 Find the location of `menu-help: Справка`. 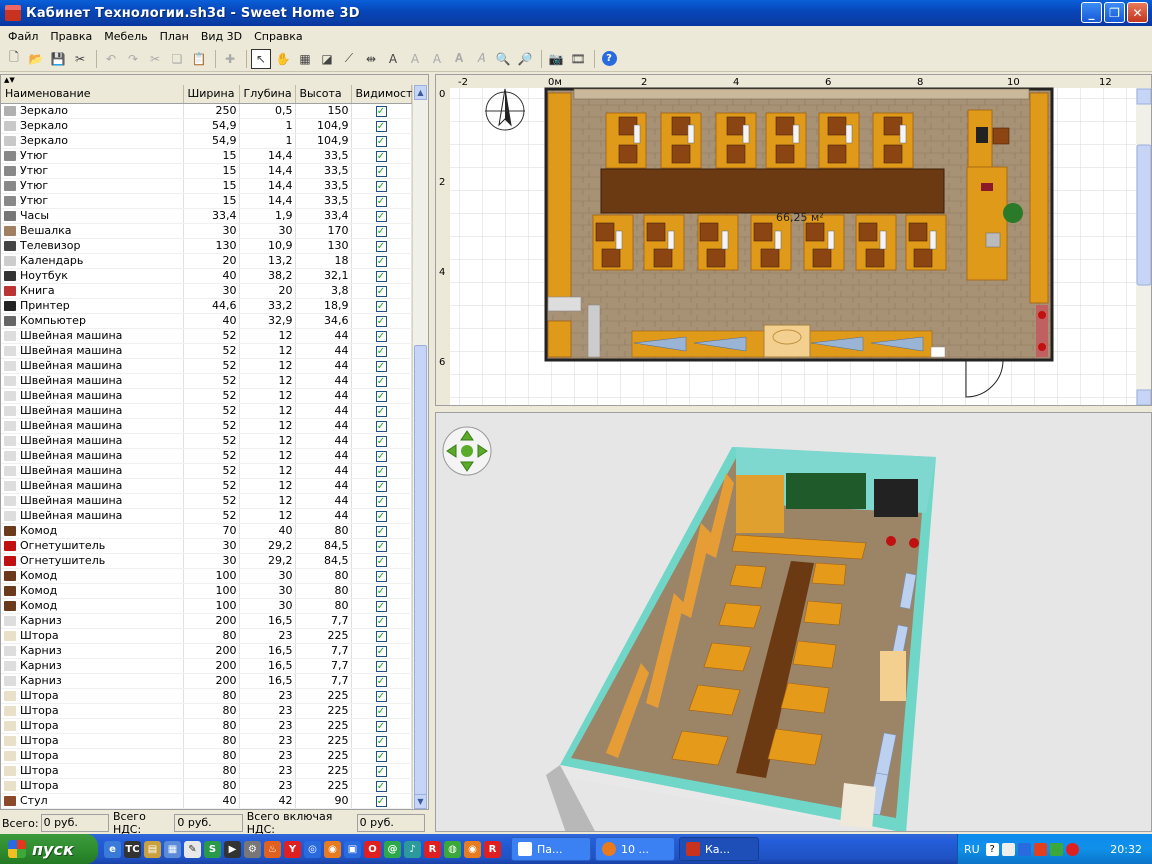

menu-help: Справка is located at coordinates (278, 36).